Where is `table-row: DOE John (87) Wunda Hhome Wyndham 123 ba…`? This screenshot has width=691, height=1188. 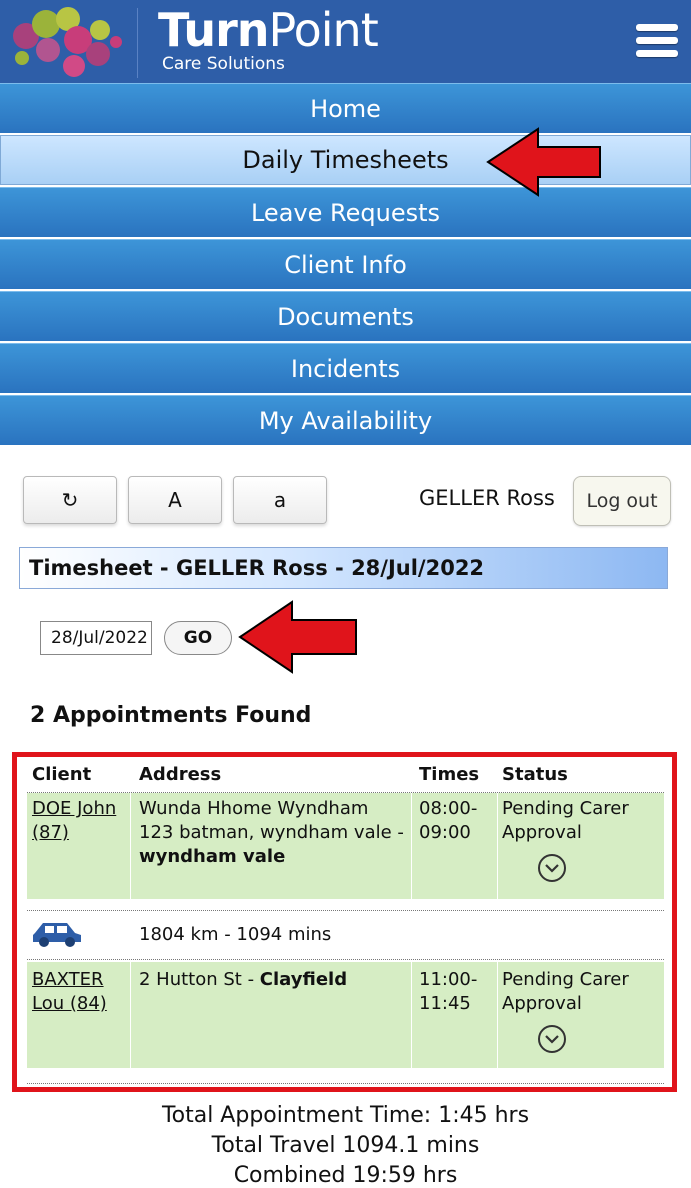 table-row: DOE John (87) Wunda Hhome Wyndham 123 ba… is located at coordinates (345, 846).